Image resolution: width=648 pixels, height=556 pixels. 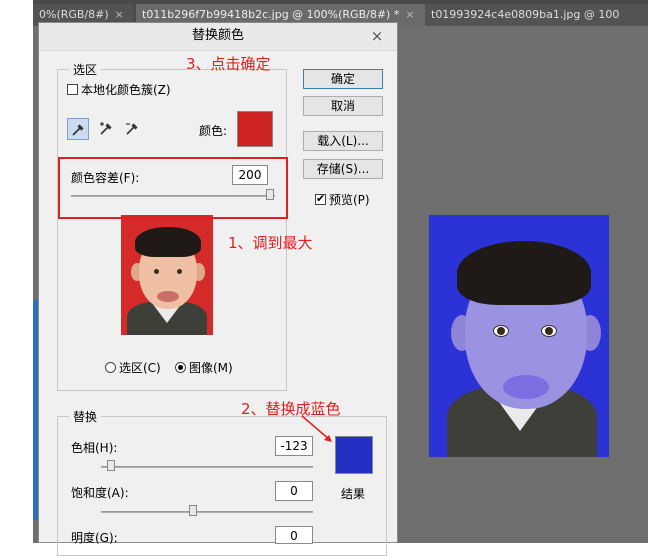 I want to click on annotation-step1: 1、调到最大, so click(x=270, y=243).